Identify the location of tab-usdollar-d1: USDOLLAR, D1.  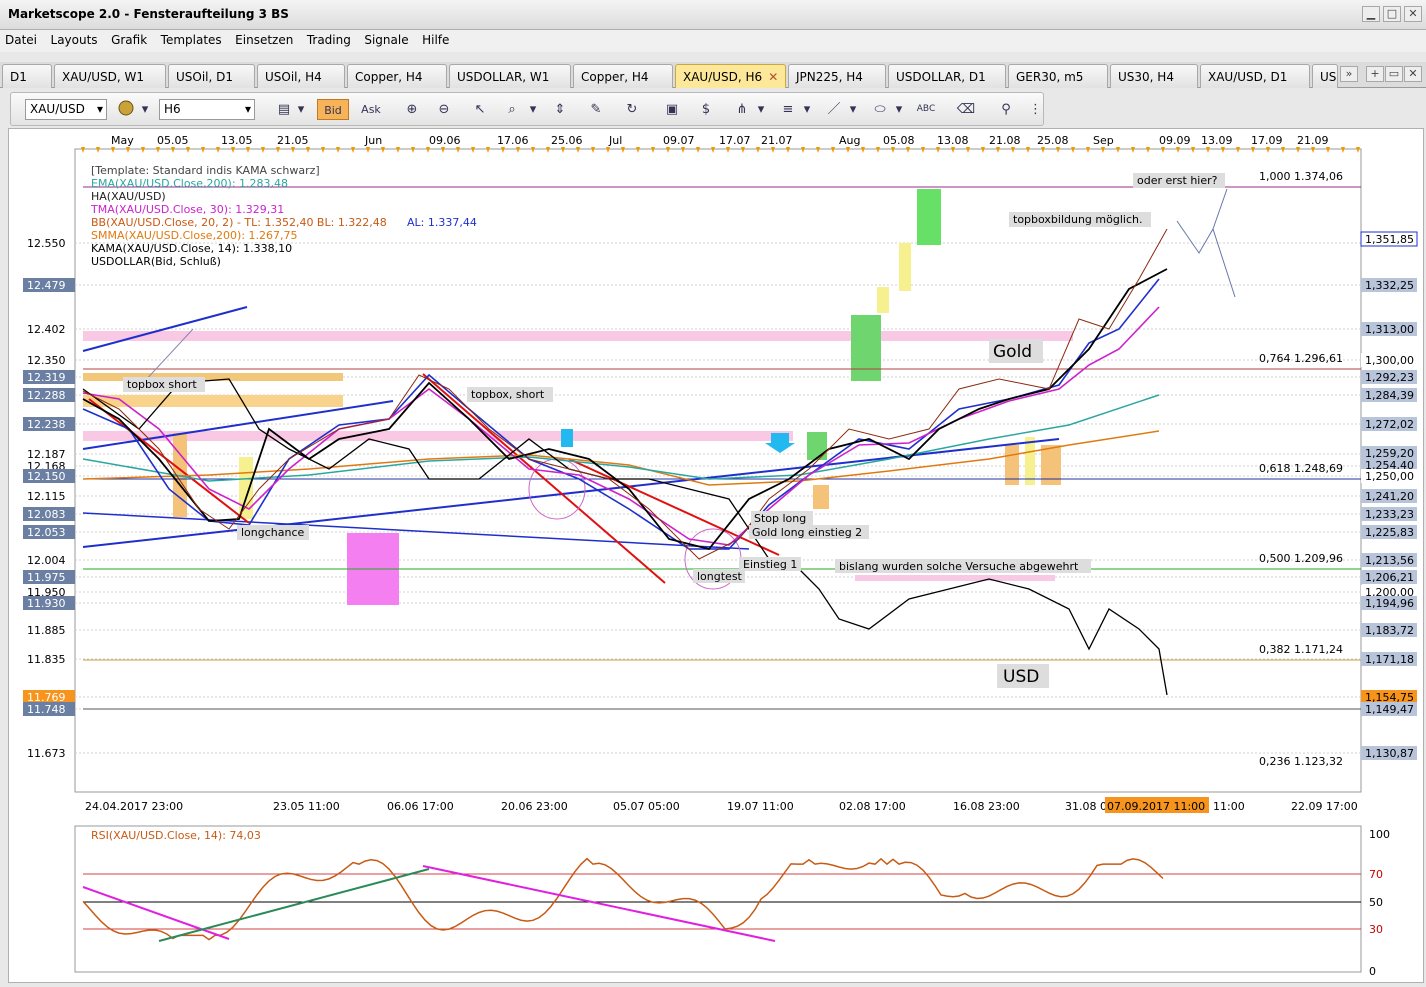
(947, 76).